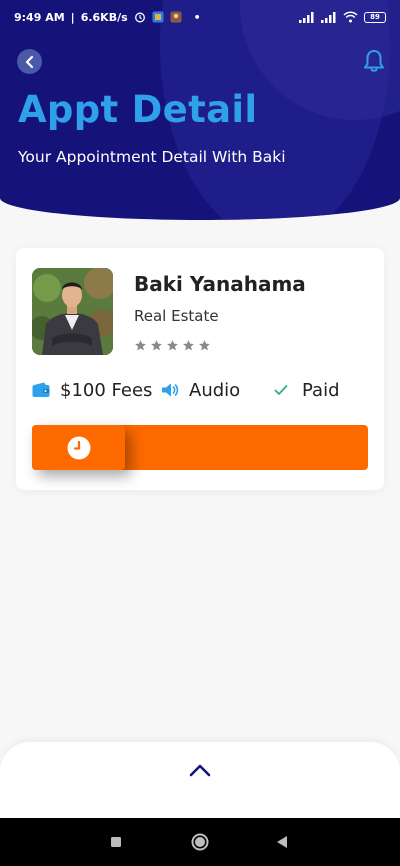 Image resolution: width=400 pixels, height=866 pixels. I want to click on clock-tab, so click(78, 447).